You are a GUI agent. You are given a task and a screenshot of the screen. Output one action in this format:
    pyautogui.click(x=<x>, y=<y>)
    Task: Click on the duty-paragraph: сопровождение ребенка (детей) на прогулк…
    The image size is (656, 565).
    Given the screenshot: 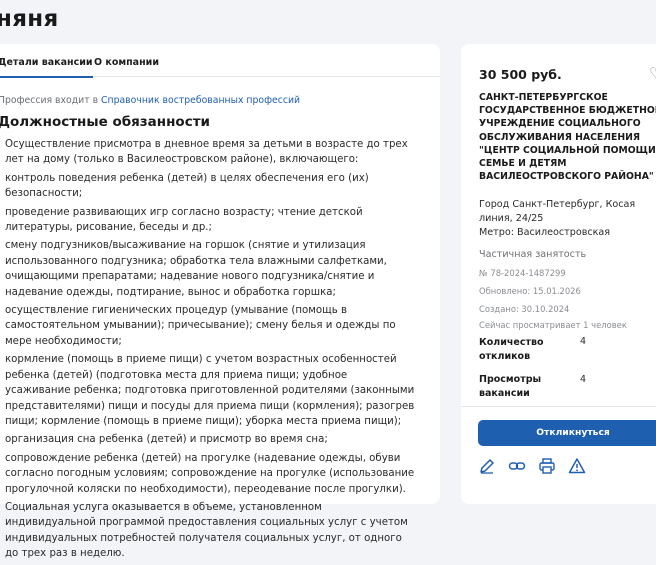 What is the action you would take?
    pyautogui.click(x=210, y=473)
    